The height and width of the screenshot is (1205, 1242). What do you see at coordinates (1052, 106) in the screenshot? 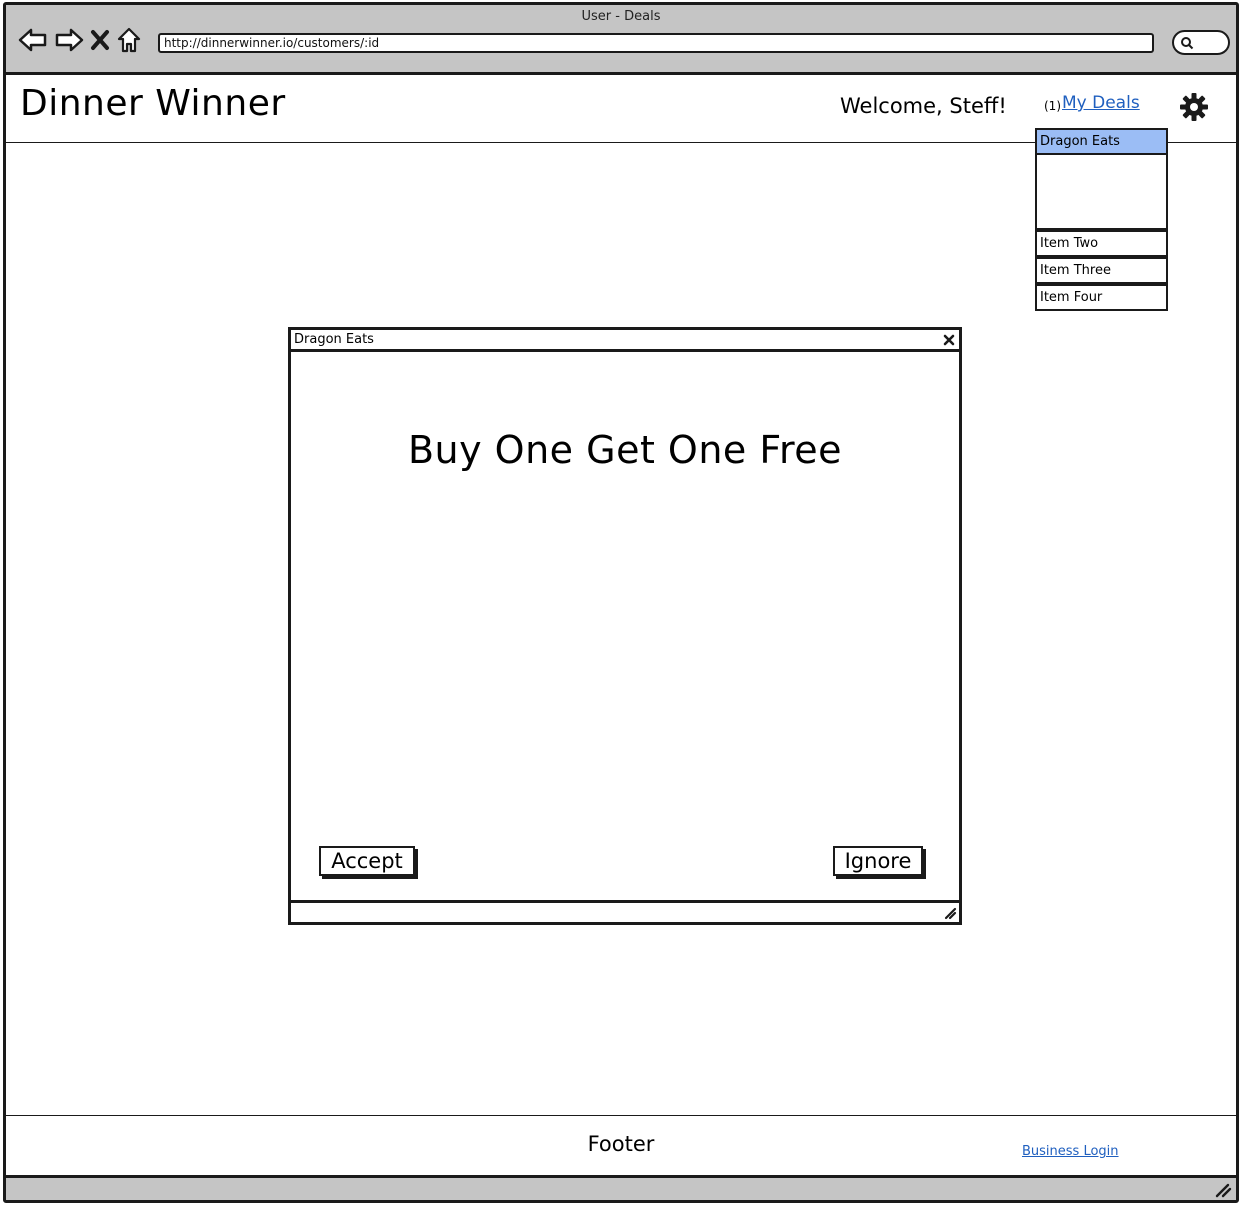
I see `deals-count-badge: (1)` at bounding box center [1052, 106].